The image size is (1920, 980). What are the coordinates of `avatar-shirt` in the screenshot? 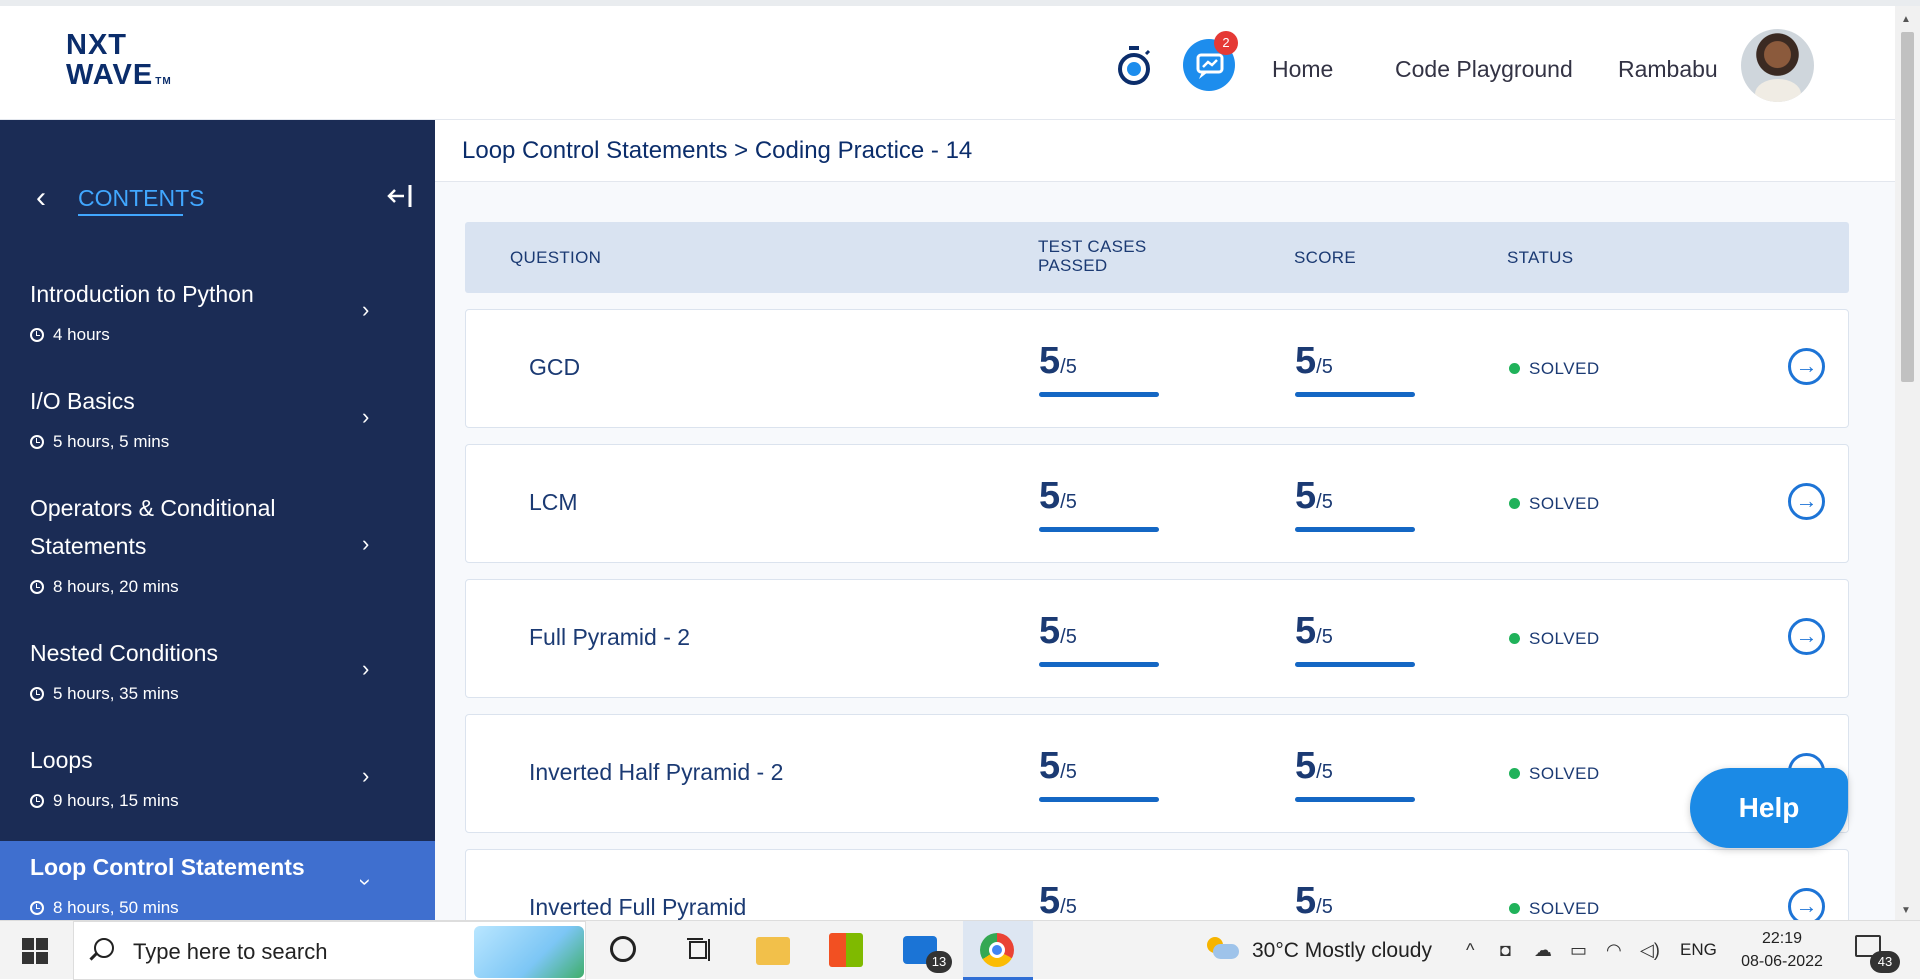 It's located at (1778, 90).